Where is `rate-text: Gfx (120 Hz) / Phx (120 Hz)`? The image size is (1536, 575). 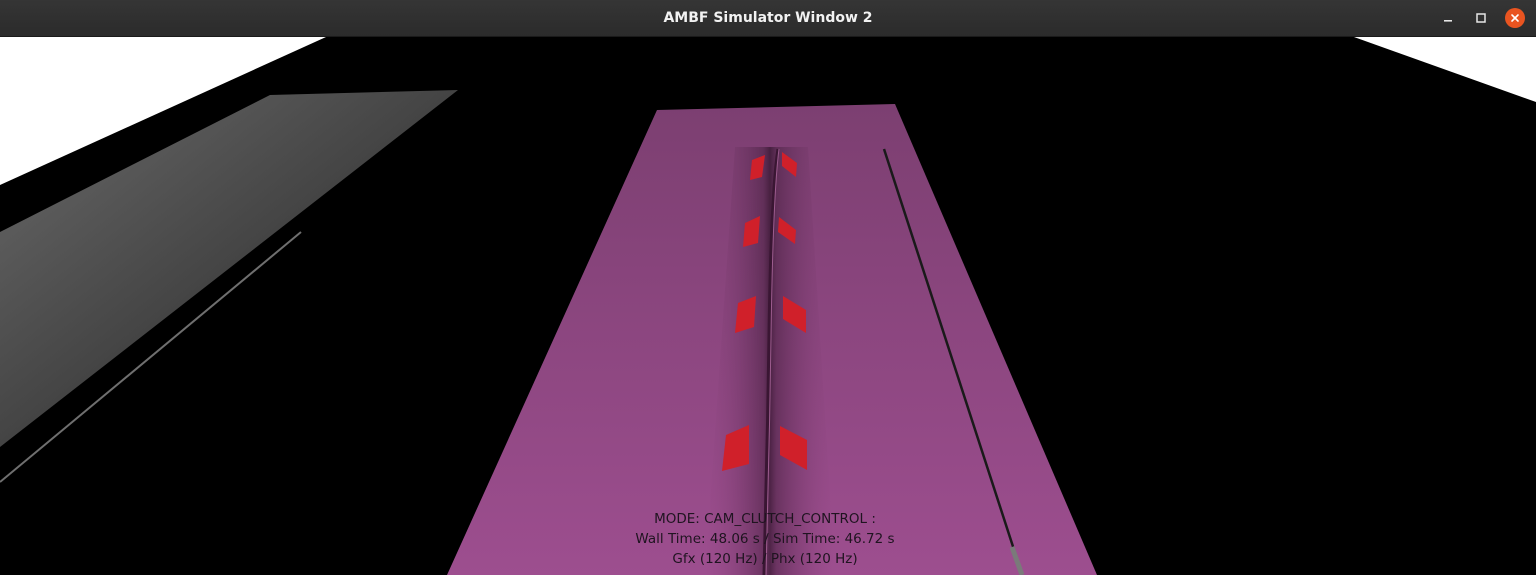
rate-text: Gfx (120 Hz) / Phx (120 Hz) is located at coordinates (765, 559).